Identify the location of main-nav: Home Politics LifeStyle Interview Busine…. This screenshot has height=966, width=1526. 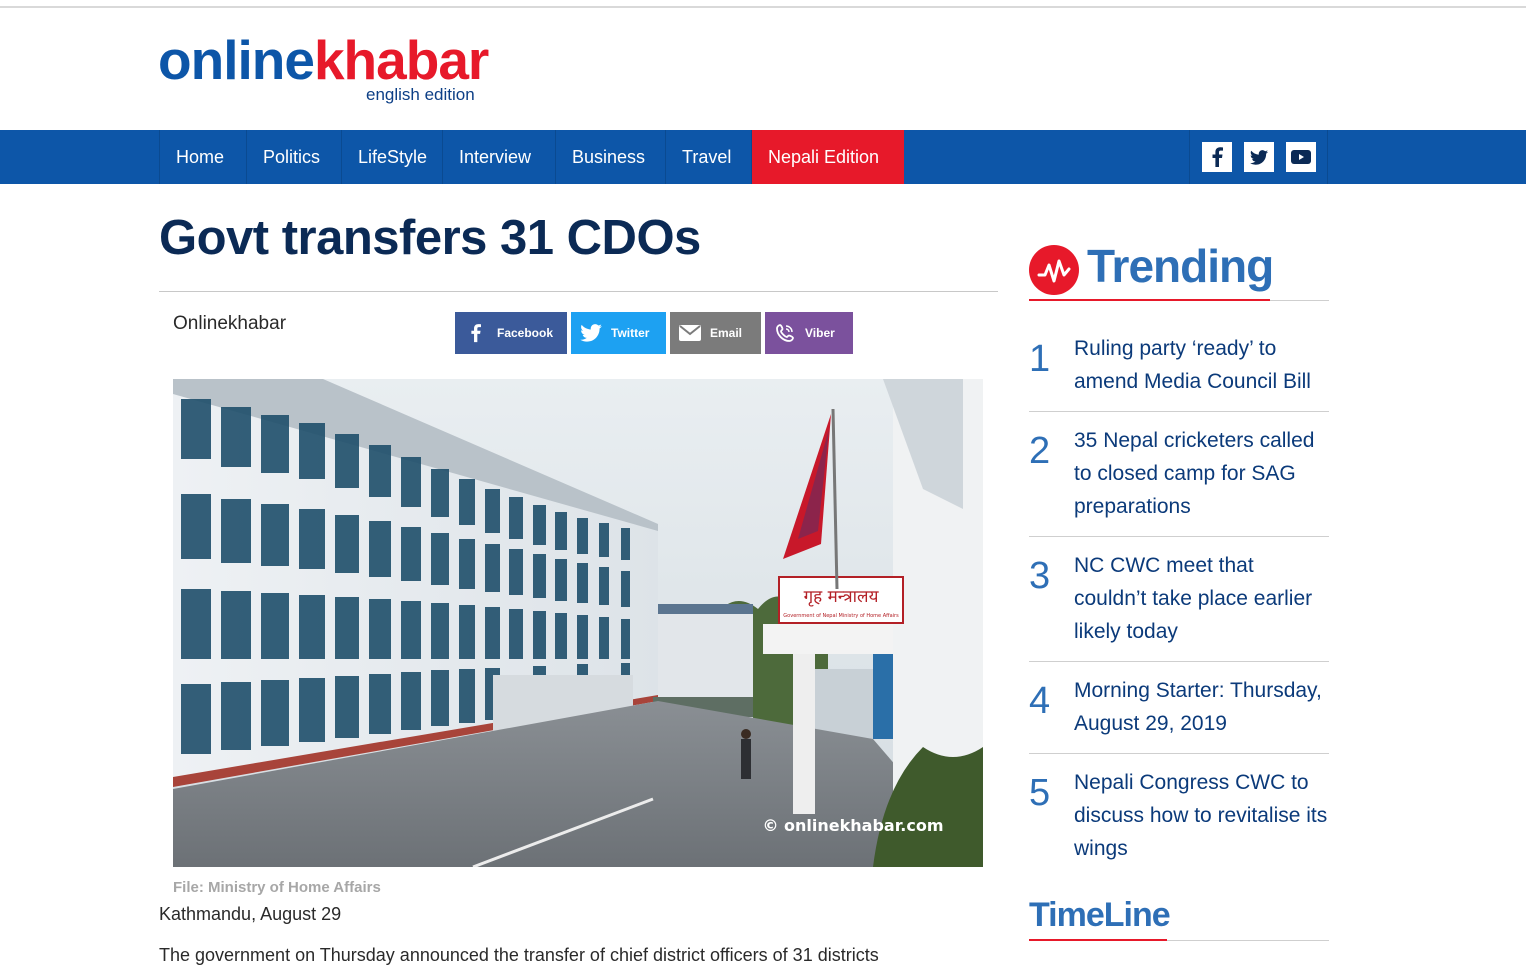
(763, 157).